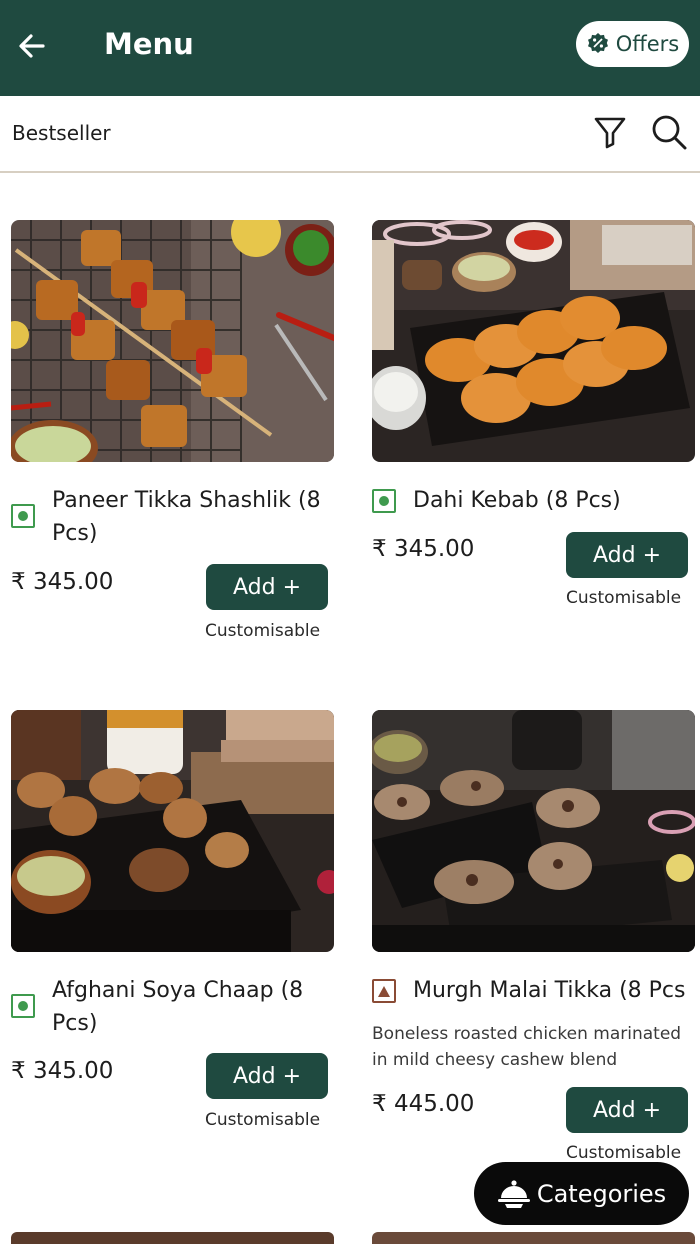 The width and height of the screenshot is (700, 1244). I want to click on malai-tikka-board-photo, so click(533, 831).